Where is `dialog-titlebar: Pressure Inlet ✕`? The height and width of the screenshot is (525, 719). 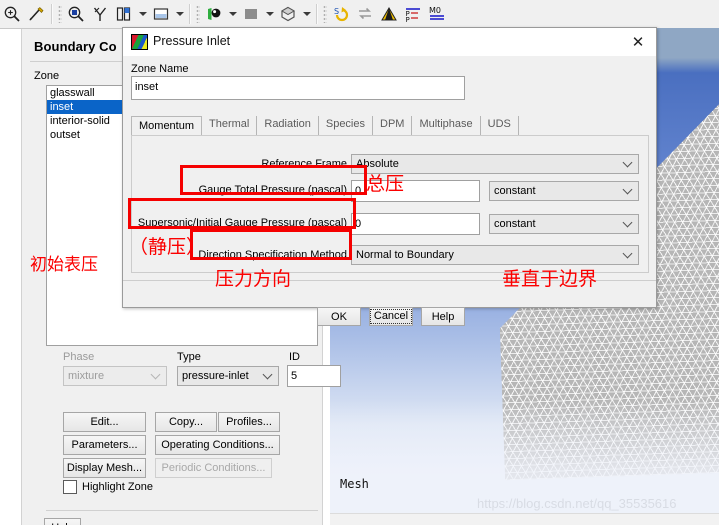 dialog-titlebar: Pressure Inlet ✕ is located at coordinates (389, 42).